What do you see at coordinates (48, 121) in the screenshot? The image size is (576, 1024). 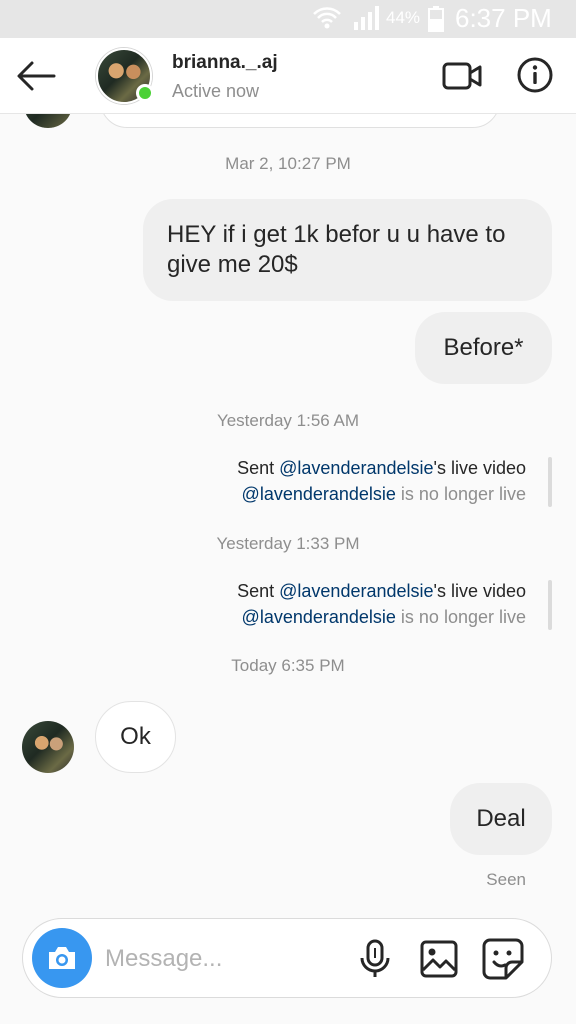 I see `avatar` at bounding box center [48, 121].